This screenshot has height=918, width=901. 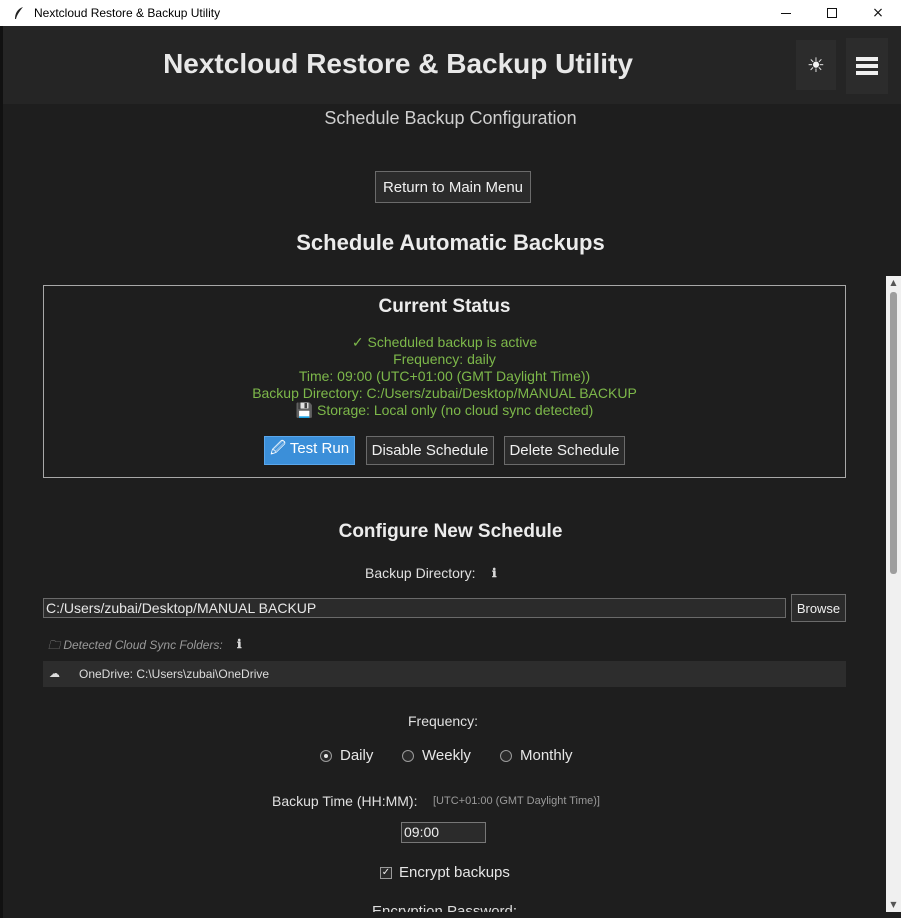 What do you see at coordinates (135, 645) in the screenshot?
I see `cloud-folders-label: 🗀 Detected Cloud Sync Folders:` at bounding box center [135, 645].